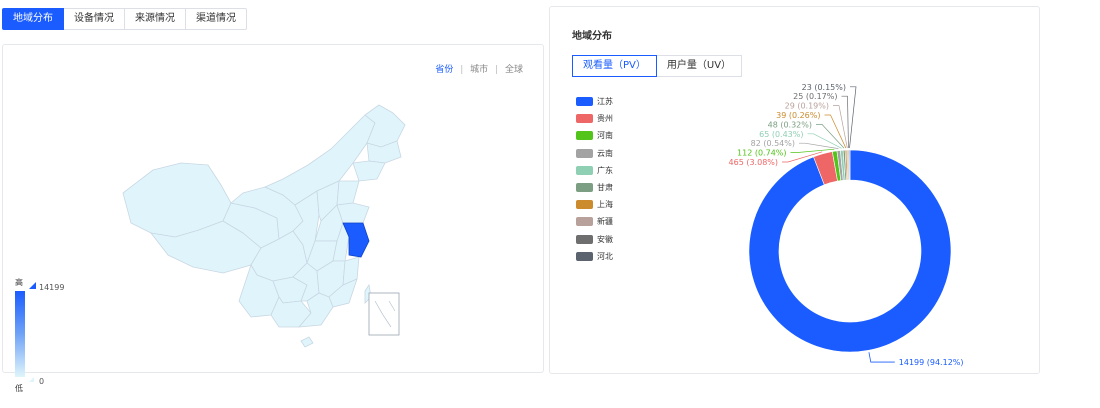 This screenshot has width=1100, height=408. Describe the element at coordinates (43, 337) in the screenshot. I see `visual-map-legend: 高 14199 0 低` at that location.